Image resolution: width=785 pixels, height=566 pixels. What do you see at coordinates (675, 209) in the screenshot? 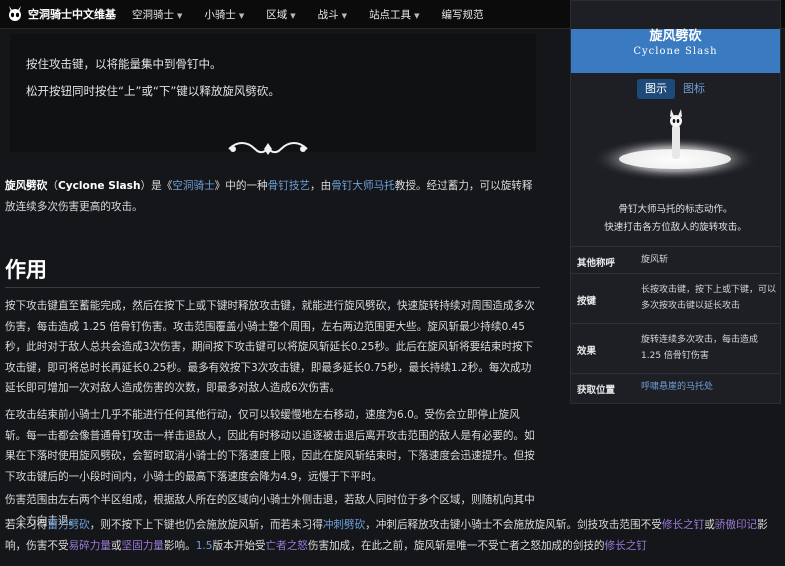
I see `infobox-caption-1: 骨钉大师马托的标志动作。` at bounding box center [675, 209].